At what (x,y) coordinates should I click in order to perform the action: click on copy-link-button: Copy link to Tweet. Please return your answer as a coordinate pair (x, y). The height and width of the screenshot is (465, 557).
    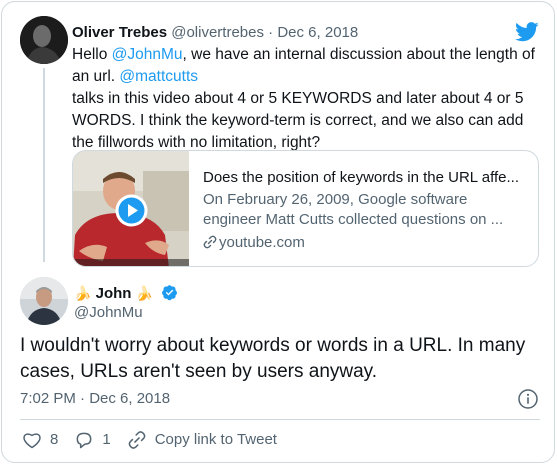
    Looking at the image, I should click on (202, 440).